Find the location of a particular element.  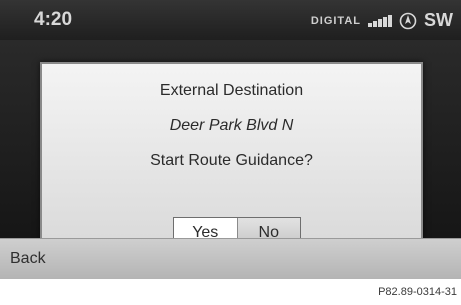

status-bar: 4:20 DIGITAL SW is located at coordinates (230, 20).